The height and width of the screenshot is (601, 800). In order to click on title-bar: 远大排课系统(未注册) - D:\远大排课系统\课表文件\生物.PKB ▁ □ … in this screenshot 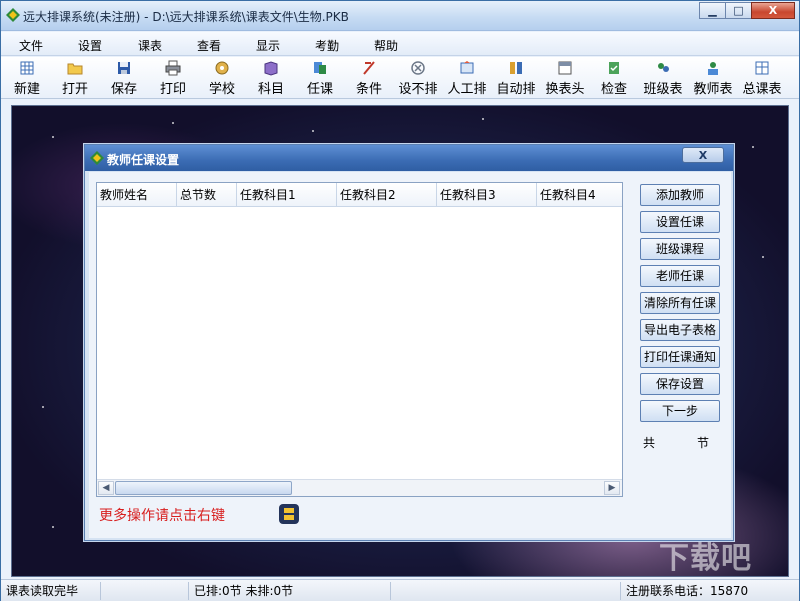, I will do `click(400, 16)`.